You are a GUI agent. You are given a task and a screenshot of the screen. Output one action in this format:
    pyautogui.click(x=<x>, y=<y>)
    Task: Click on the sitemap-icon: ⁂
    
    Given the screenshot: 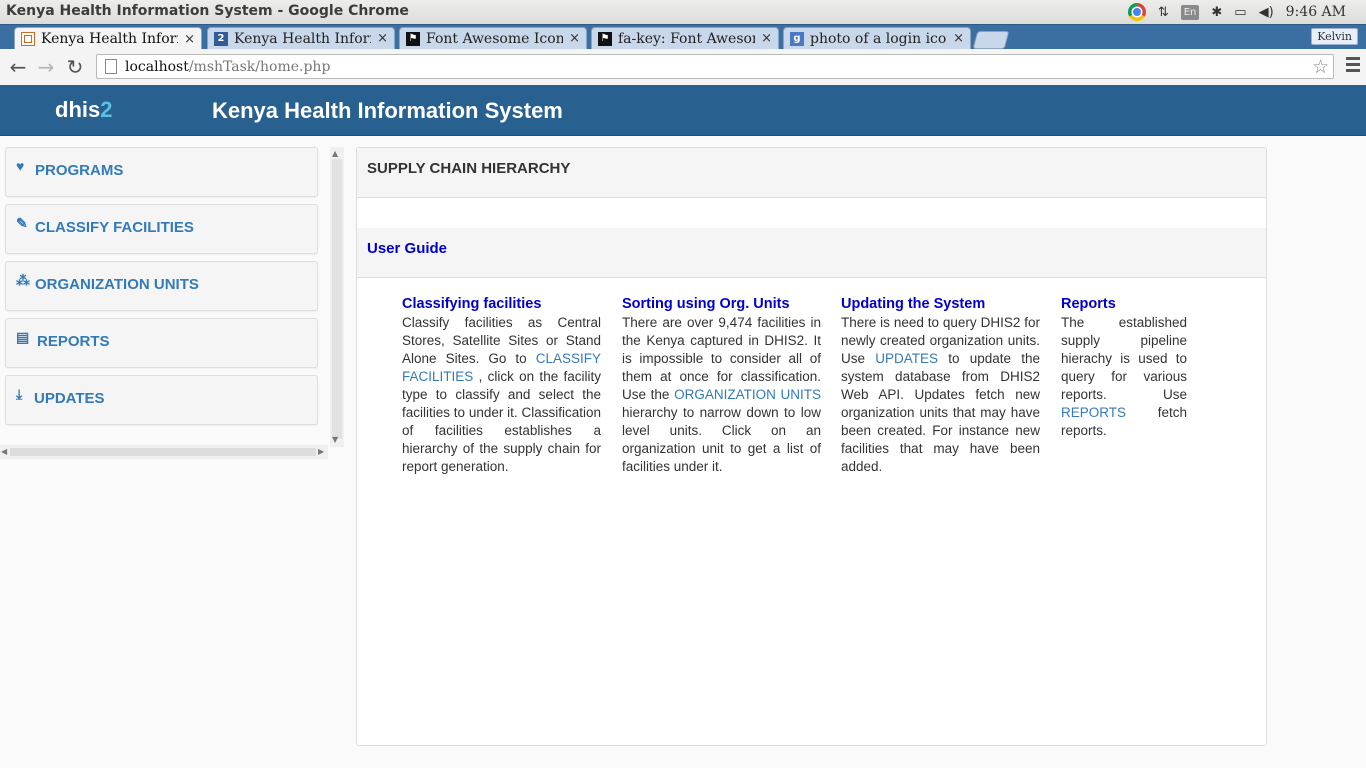 What is the action you would take?
    pyautogui.click(x=23, y=280)
    